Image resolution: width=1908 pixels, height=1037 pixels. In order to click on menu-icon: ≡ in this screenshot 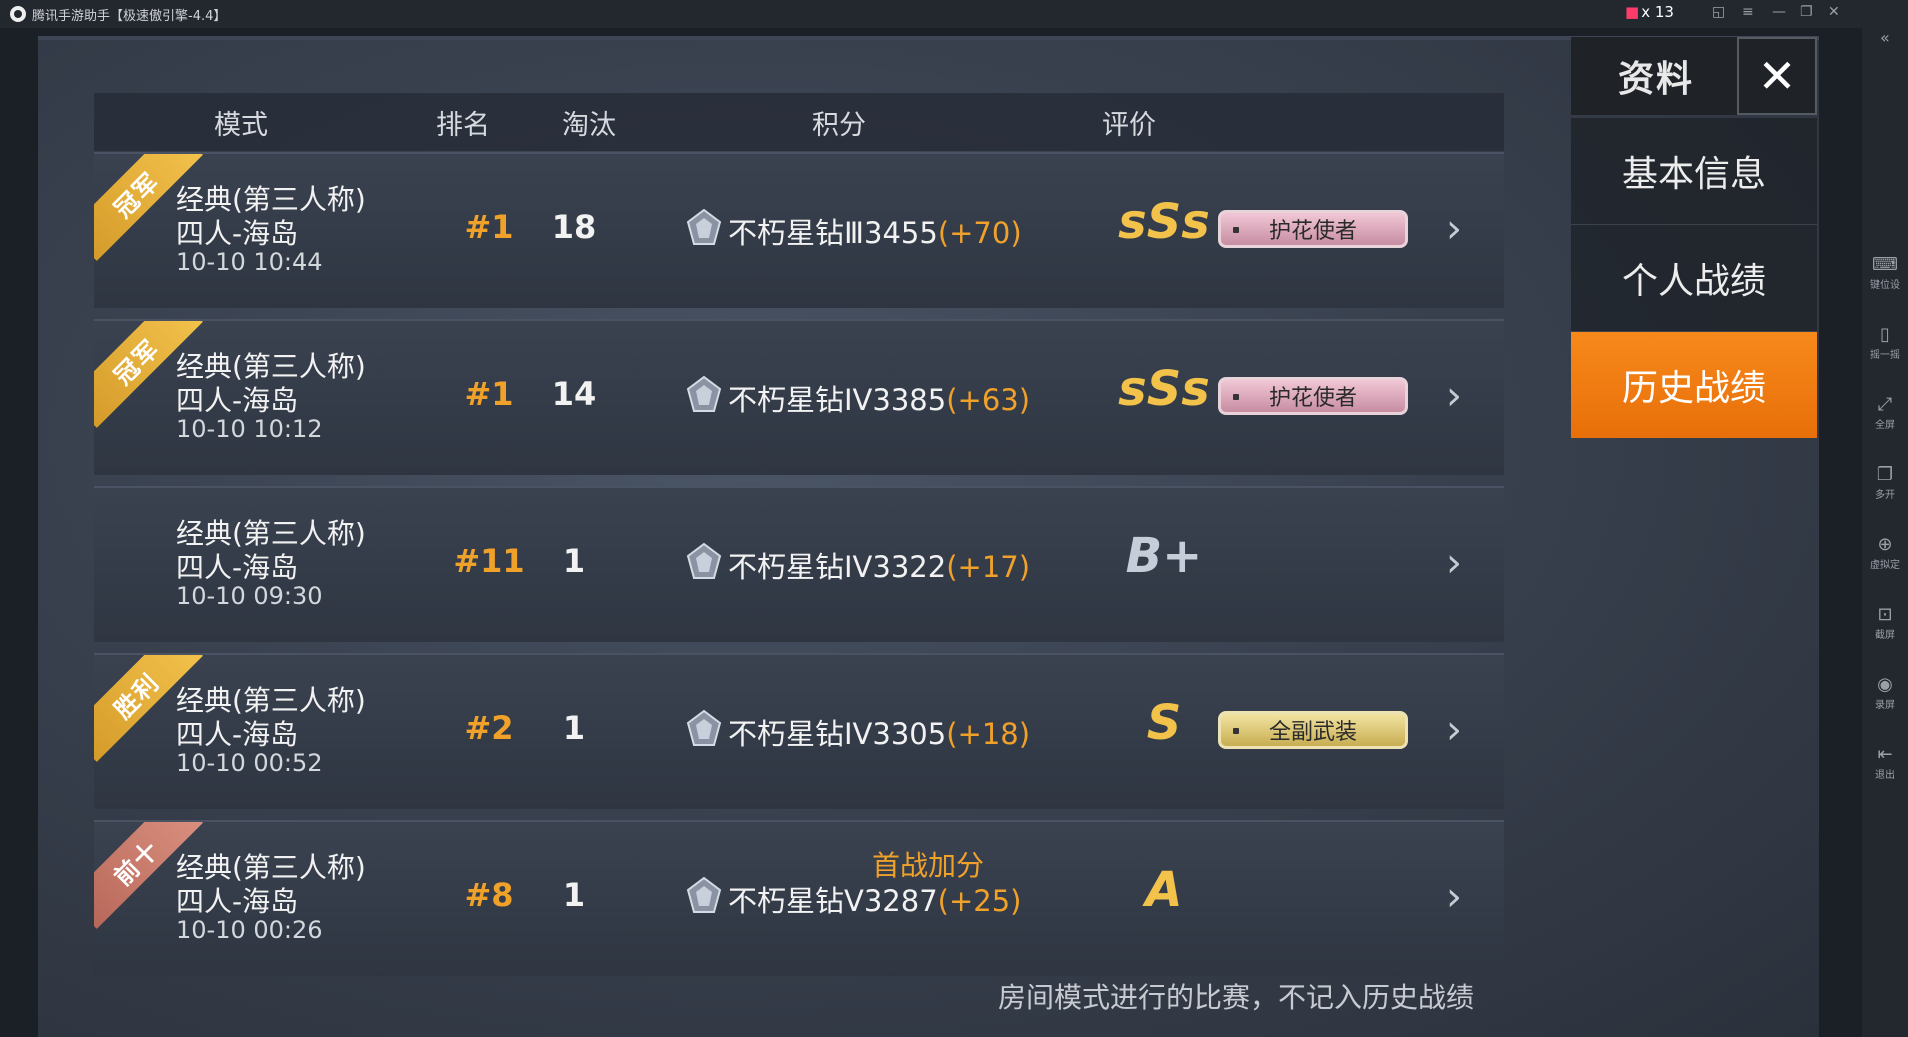, I will do `click(1748, 12)`.